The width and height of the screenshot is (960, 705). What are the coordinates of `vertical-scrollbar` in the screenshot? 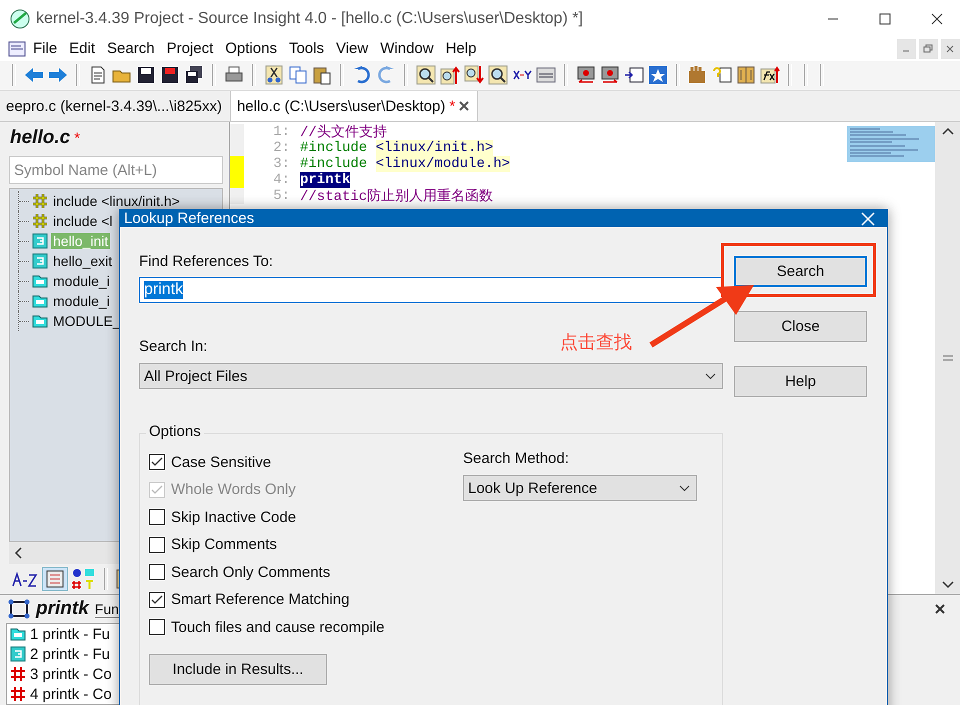 It's located at (947, 358).